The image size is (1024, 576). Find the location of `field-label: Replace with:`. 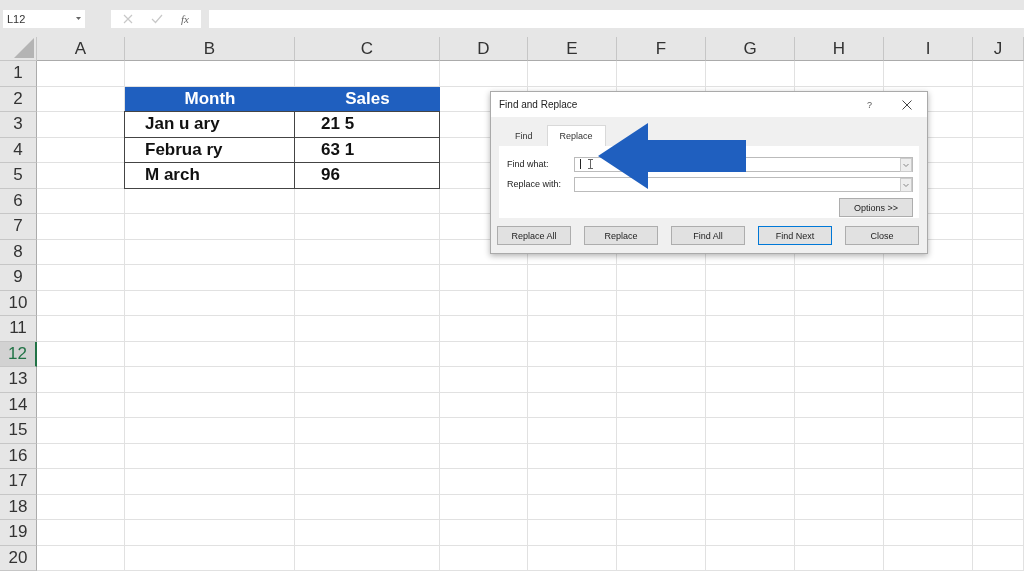

field-label: Replace with: is located at coordinates (535, 184).